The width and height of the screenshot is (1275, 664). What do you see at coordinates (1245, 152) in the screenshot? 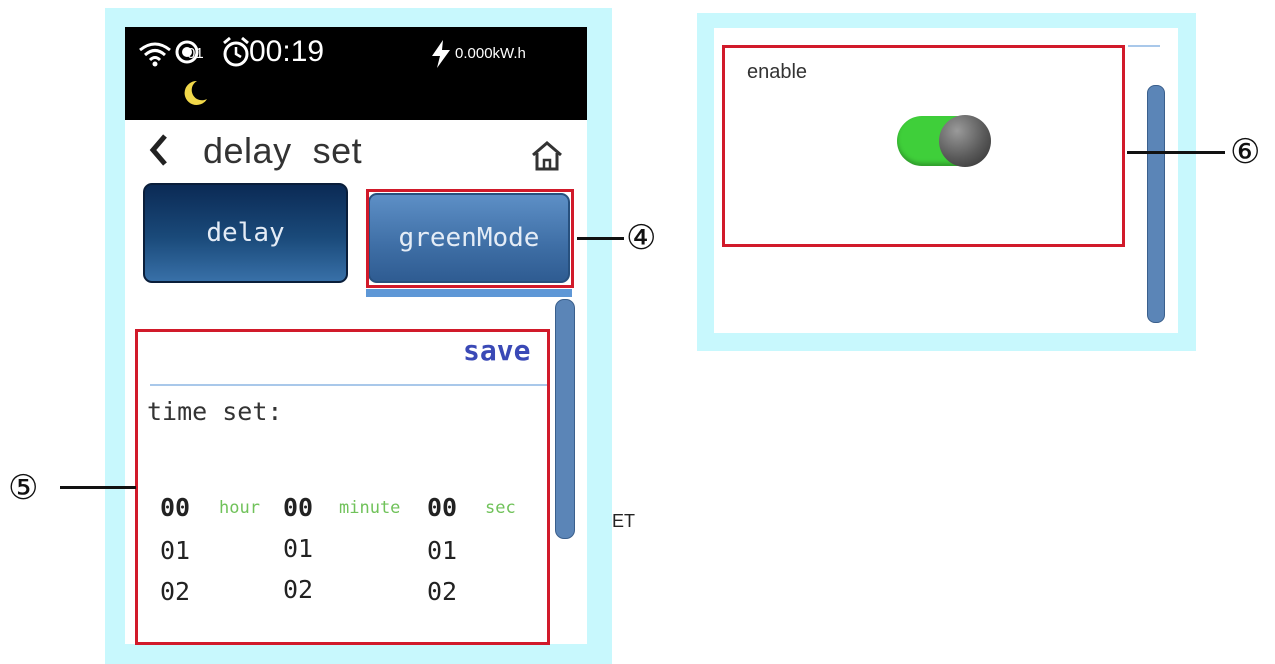
I see `callout-6: ⑥` at bounding box center [1245, 152].